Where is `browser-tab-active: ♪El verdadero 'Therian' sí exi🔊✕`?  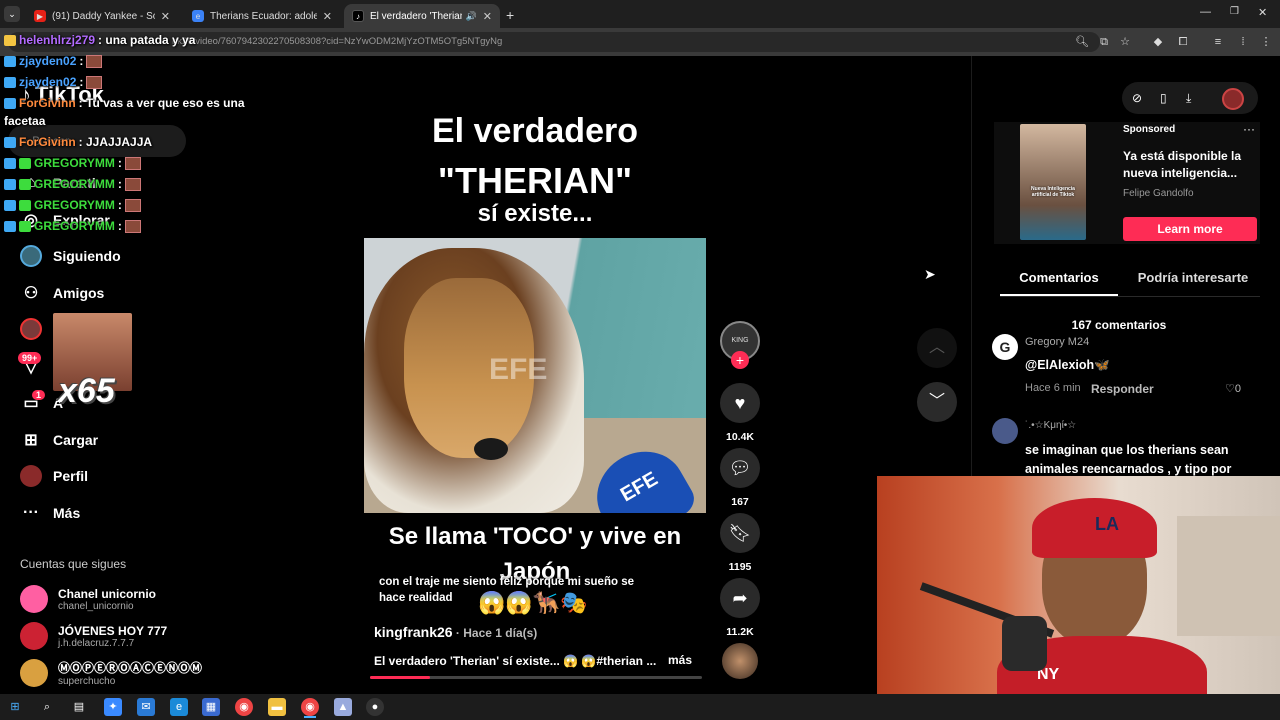 browser-tab-active: ♪El verdadero 'Therian' sí exi🔊✕ is located at coordinates (422, 16).